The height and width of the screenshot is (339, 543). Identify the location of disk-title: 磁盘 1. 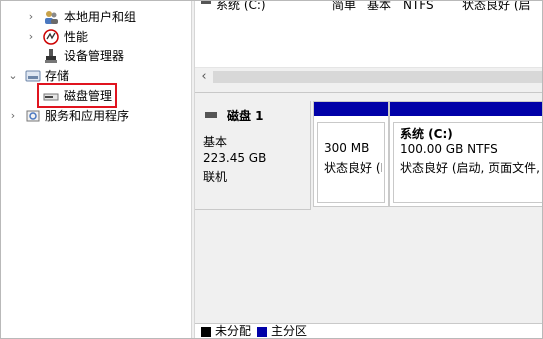
(245, 116).